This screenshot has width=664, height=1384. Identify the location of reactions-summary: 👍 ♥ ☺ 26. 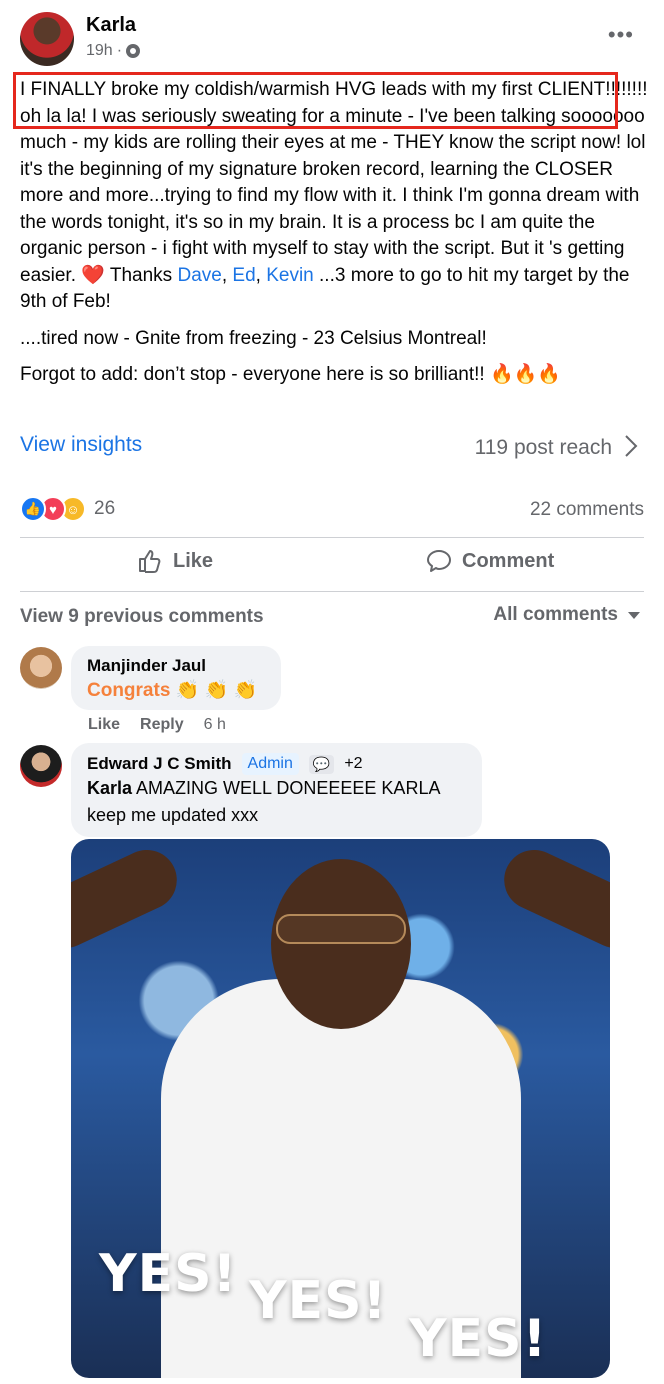
(67, 509).